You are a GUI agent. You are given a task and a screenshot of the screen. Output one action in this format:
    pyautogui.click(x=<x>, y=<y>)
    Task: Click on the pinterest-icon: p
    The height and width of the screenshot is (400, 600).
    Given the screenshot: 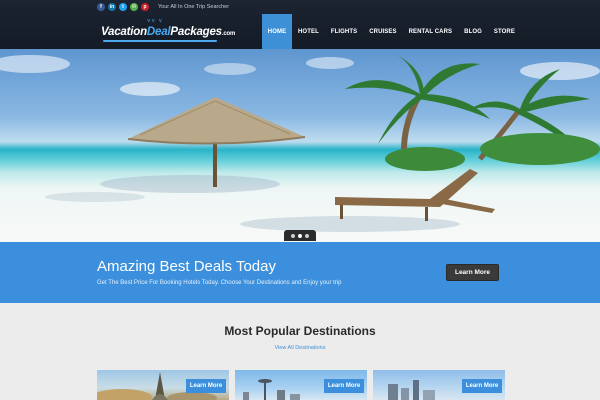 What is the action you would take?
    pyautogui.click(x=145, y=7)
    